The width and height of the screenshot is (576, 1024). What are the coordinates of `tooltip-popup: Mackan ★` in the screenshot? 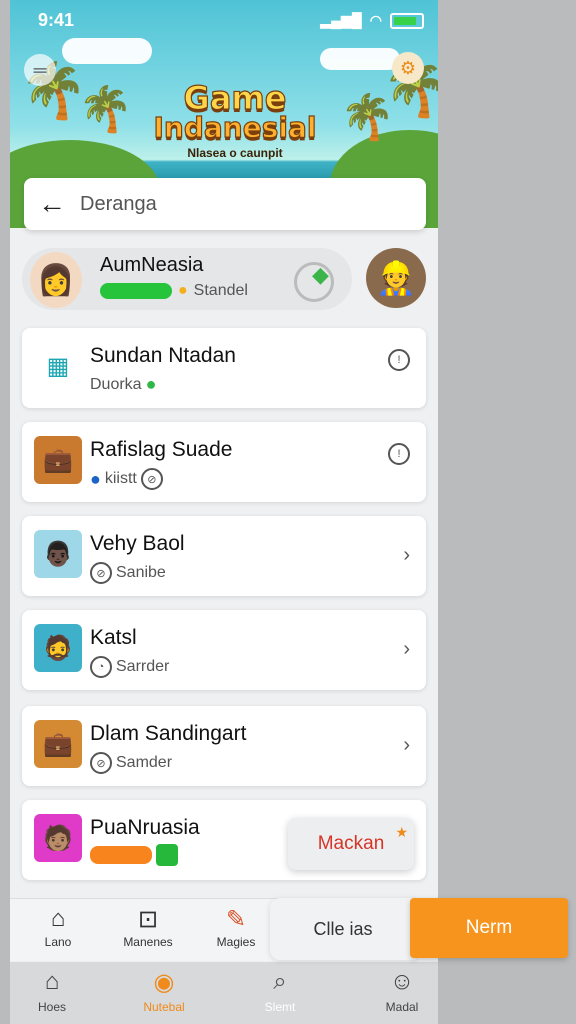 It's located at (351, 844).